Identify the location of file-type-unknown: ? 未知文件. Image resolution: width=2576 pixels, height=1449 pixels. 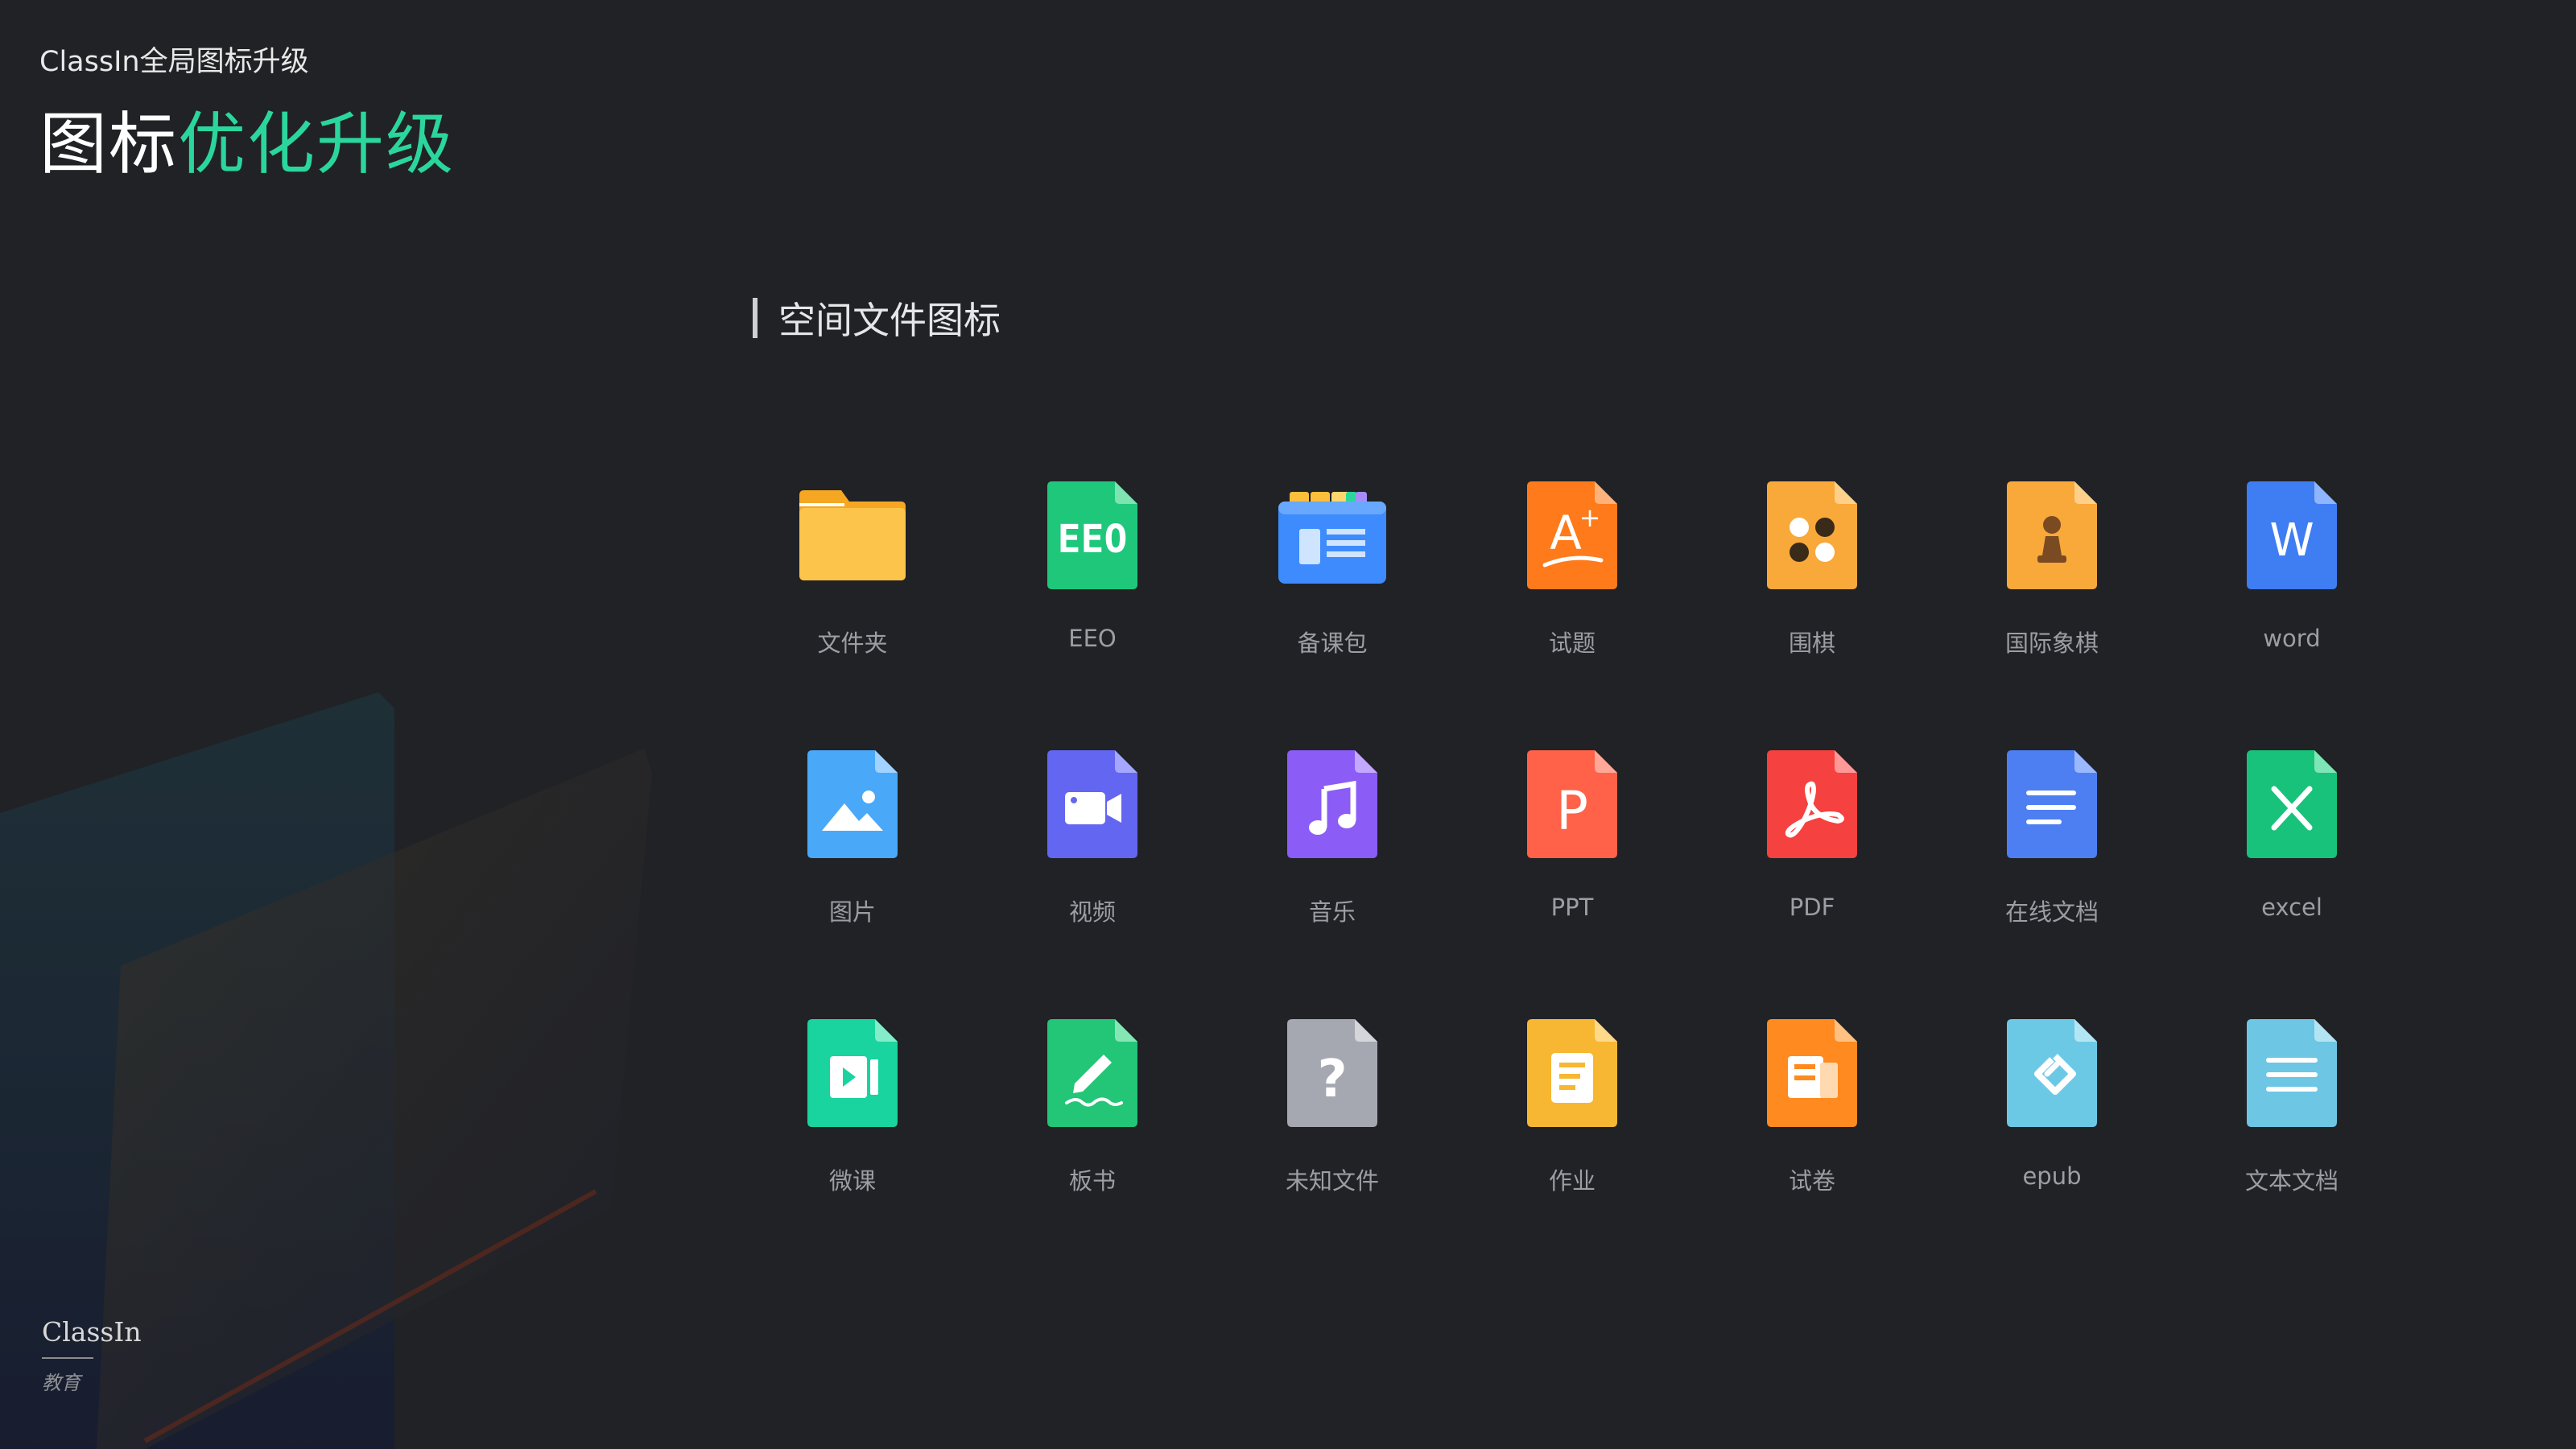
(1332, 1147).